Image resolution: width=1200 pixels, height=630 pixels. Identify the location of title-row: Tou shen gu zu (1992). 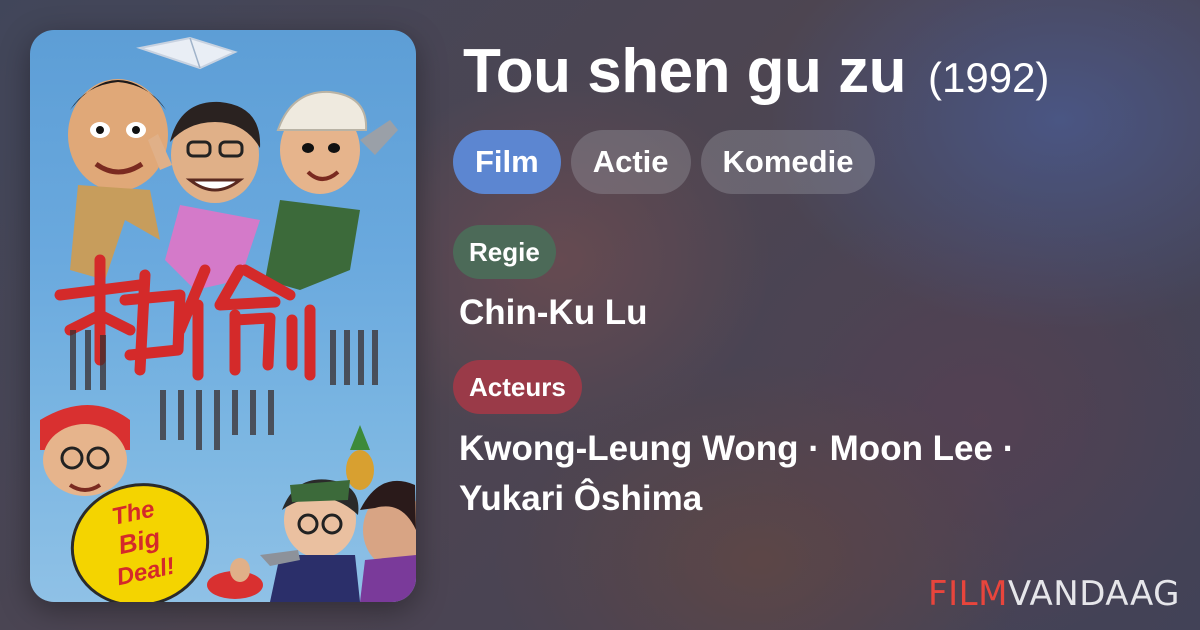
(823, 71).